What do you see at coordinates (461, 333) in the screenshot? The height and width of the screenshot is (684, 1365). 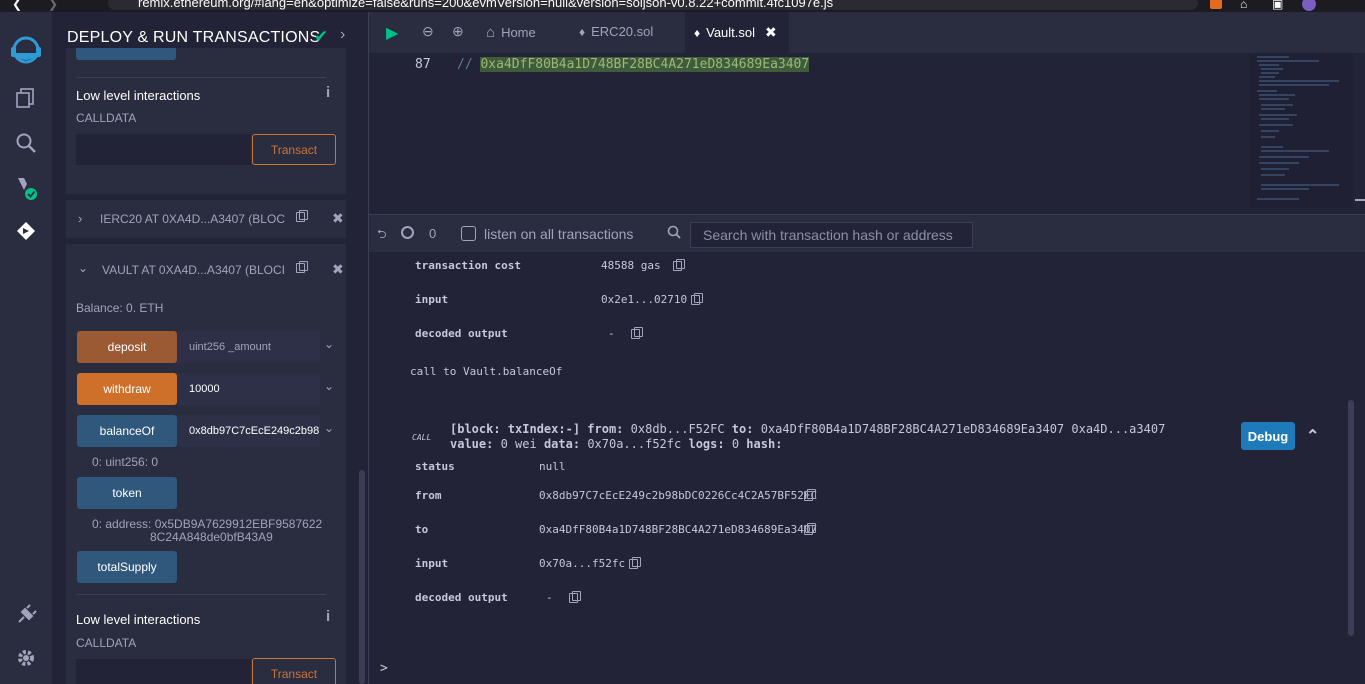 I see `tx-decoded-key: decoded output` at bounding box center [461, 333].